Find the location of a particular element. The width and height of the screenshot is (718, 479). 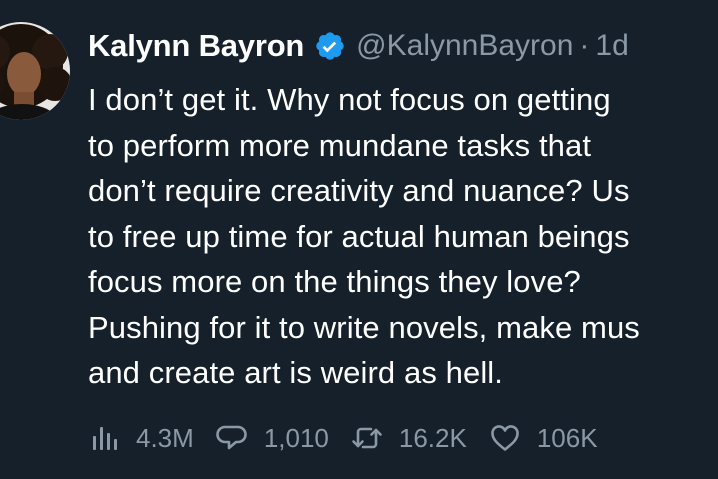

tweet-text-line: don’t require creativity and nuance? Us is located at coordinates (359, 190).